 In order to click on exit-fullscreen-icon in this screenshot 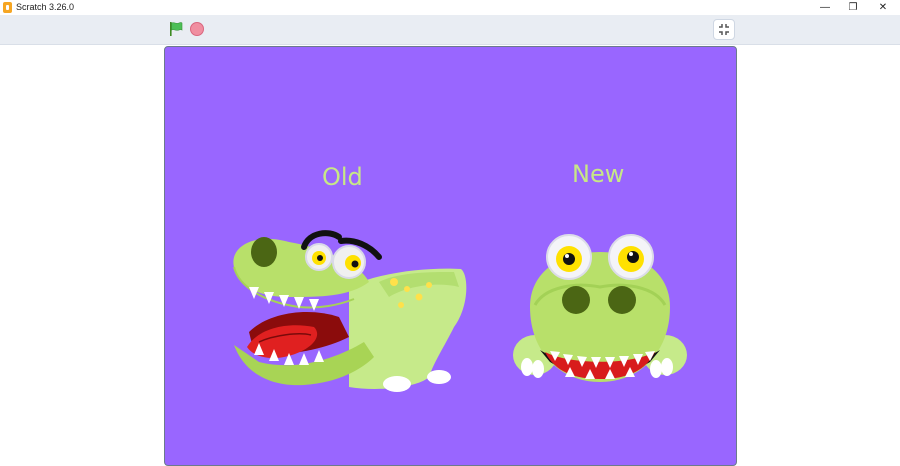, I will do `click(724, 29)`.